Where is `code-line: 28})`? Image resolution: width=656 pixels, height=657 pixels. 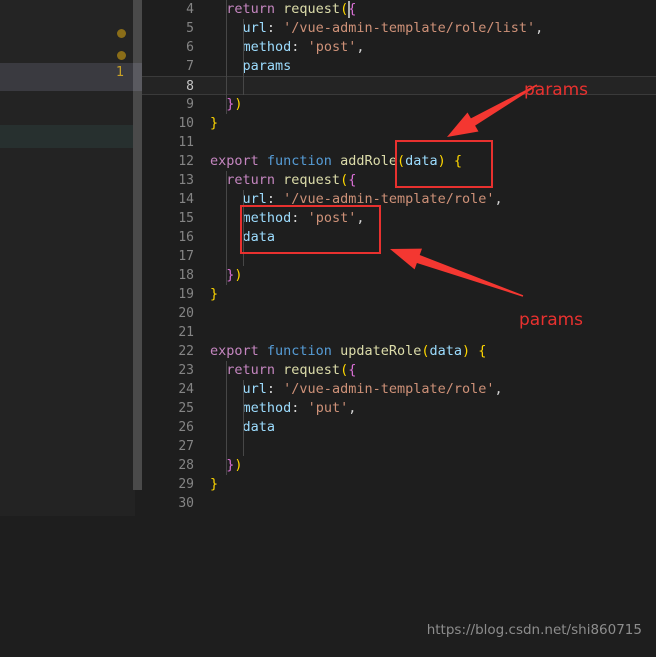 code-line: 28}) is located at coordinates (399, 465).